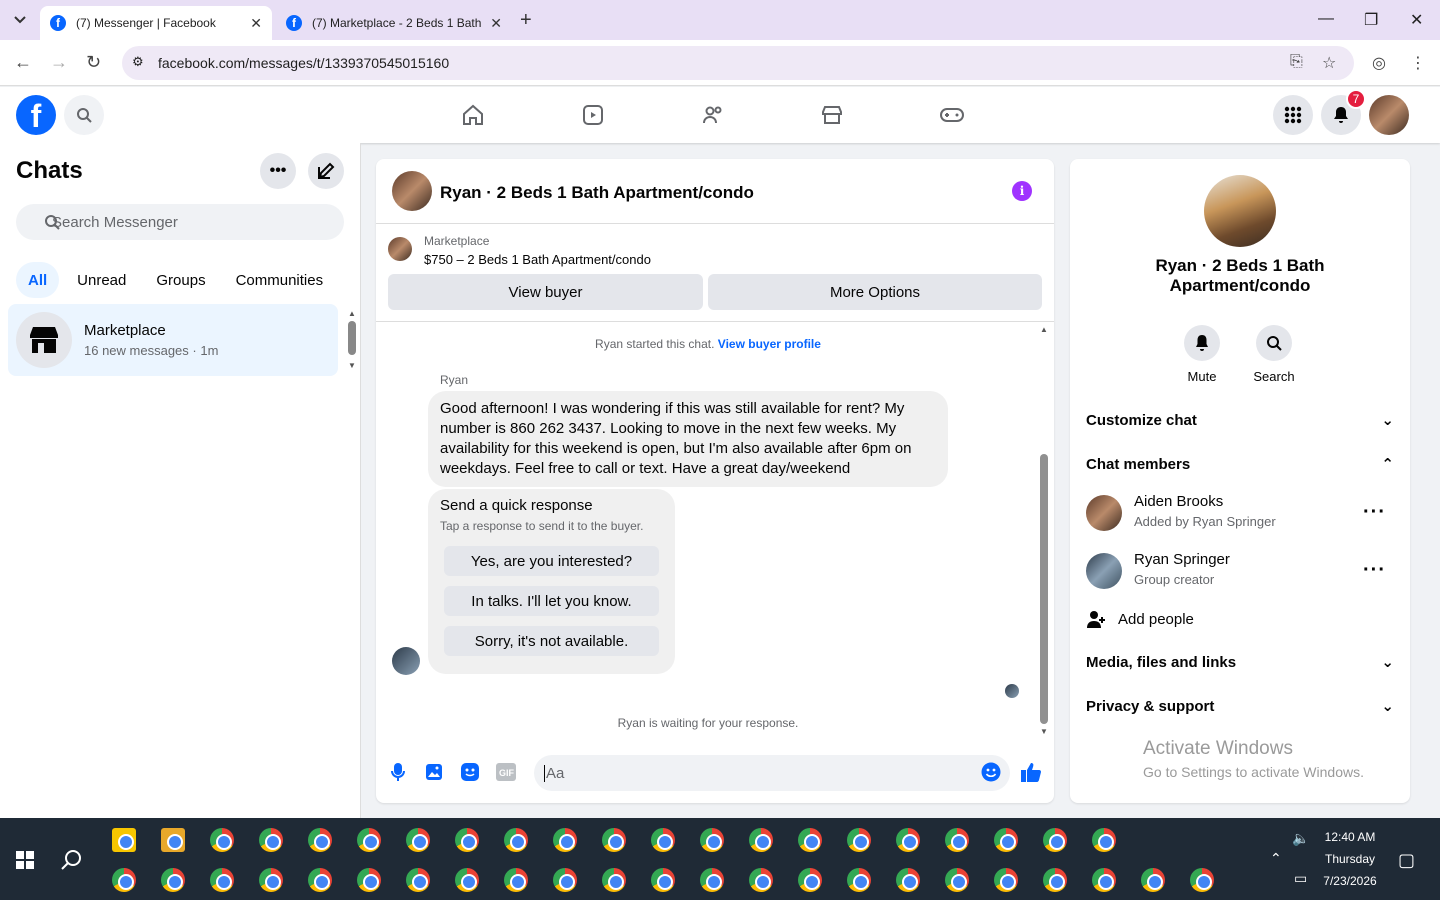  I want to click on friends-icon, so click(713, 115).